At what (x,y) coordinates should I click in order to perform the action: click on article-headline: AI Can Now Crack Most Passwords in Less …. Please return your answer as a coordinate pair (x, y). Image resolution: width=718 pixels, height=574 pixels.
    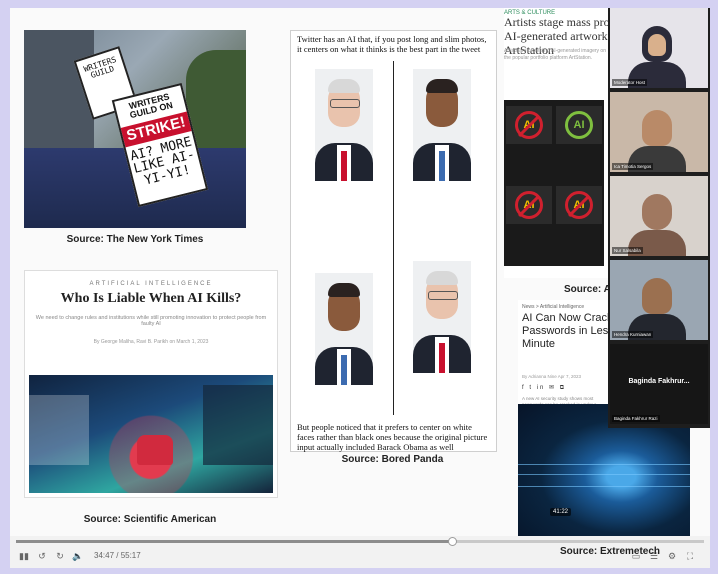
    Looking at the image, I should click on (566, 331).